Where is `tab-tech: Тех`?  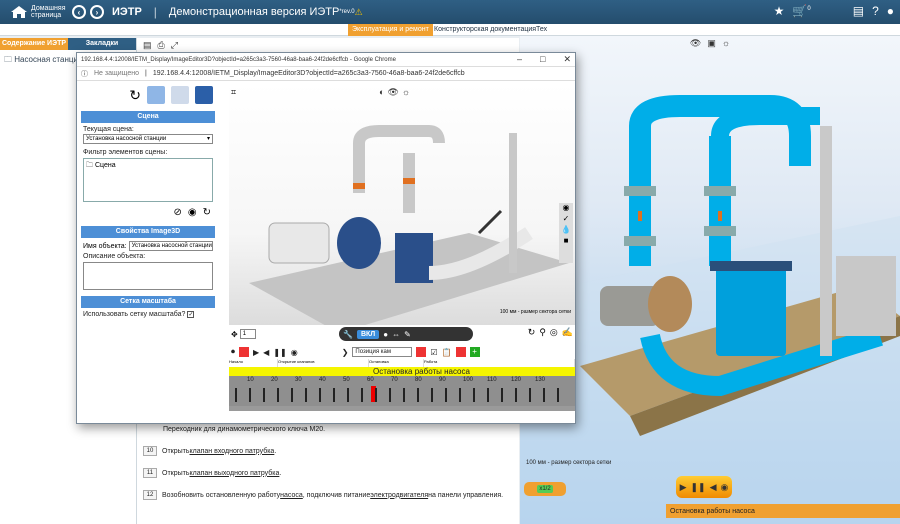
tab-tech: Тех is located at coordinates (541, 30).